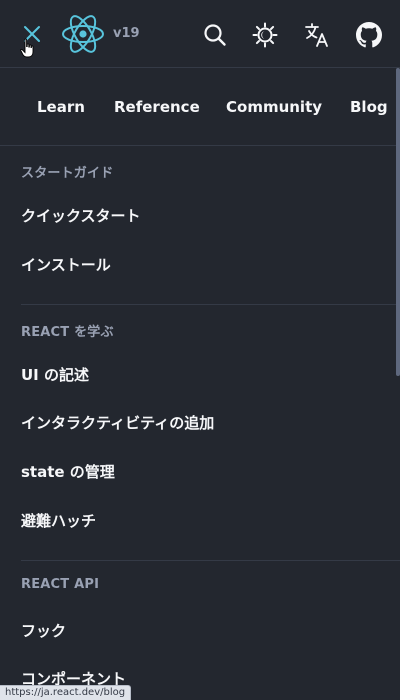 This screenshot has width=400, height=700. What do you see at coordinates (117, 422) in the screenshot?
I see `sidebar-item-adding-interactivity: インタラクティビティの追加` at bounding box center [117, 422].